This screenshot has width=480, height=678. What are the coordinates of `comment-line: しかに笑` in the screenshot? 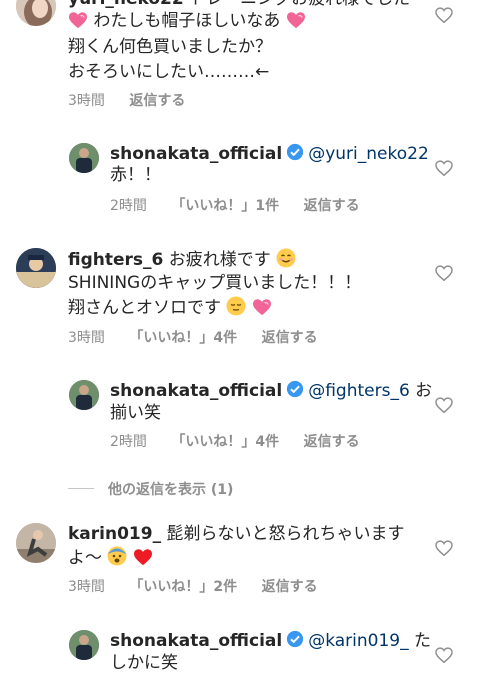 It's located at (144, 663).